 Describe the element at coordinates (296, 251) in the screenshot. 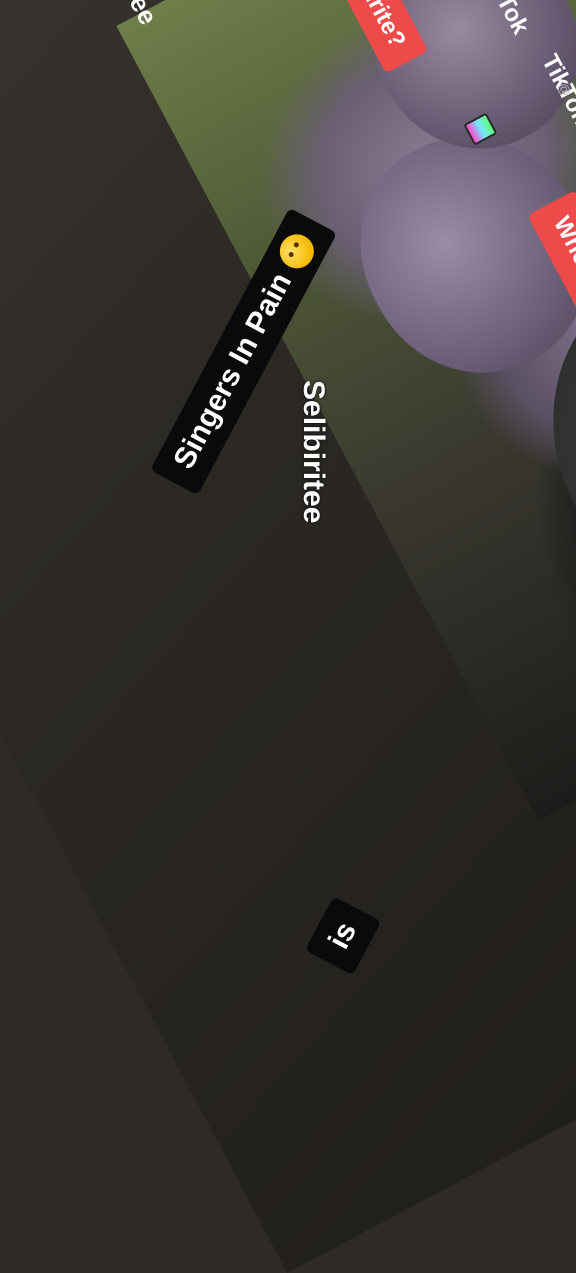

I see `emoji-icon` at that location.